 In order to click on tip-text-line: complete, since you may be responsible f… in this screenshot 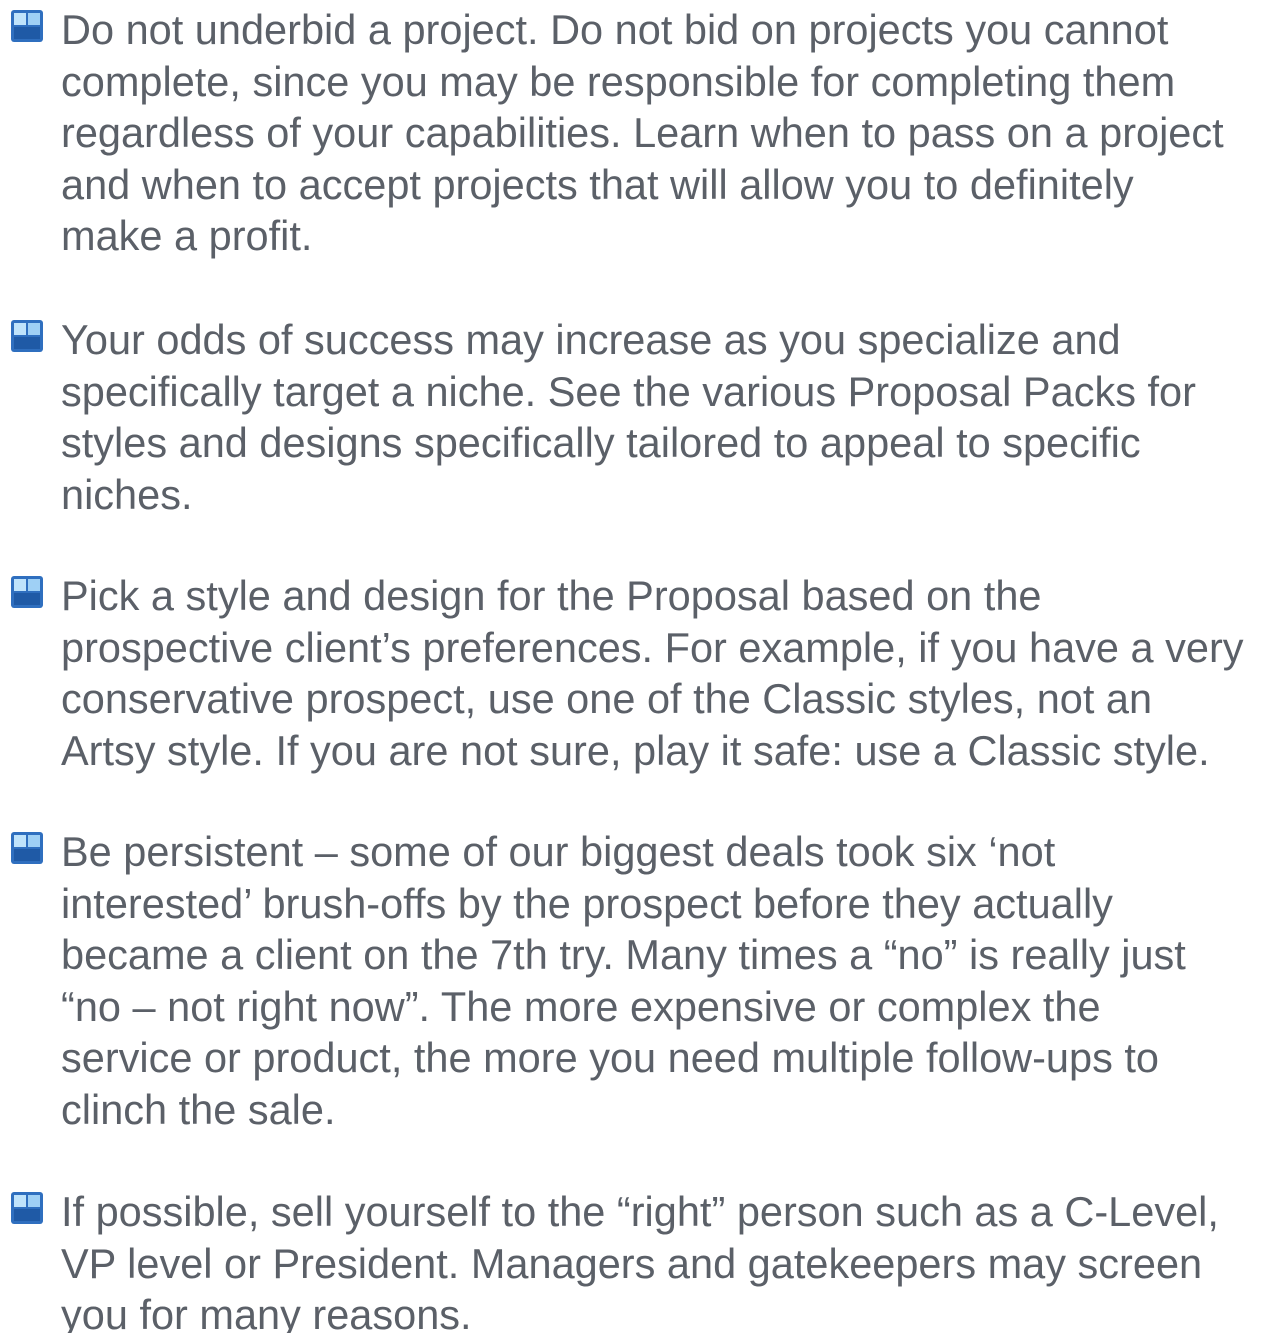, I will do `click(618, 81)`.